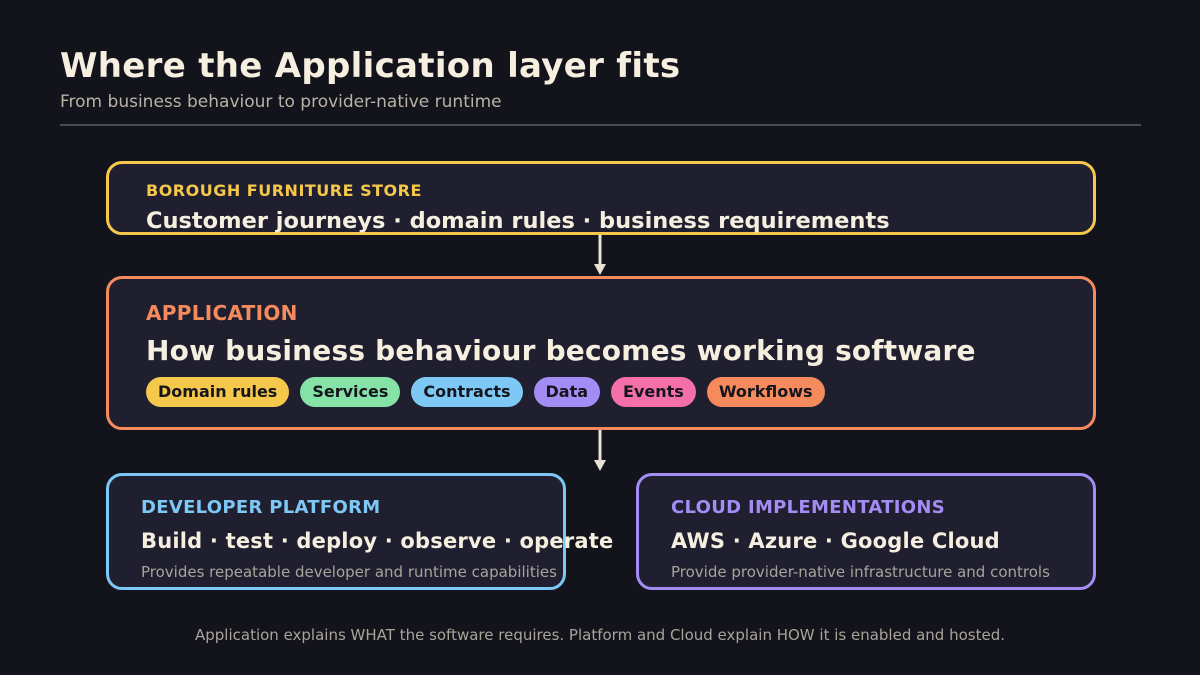 The width and height of the screenshot is (1200, 675). I want to click on page-title: Where the Application layer fits, so click(370, 66).